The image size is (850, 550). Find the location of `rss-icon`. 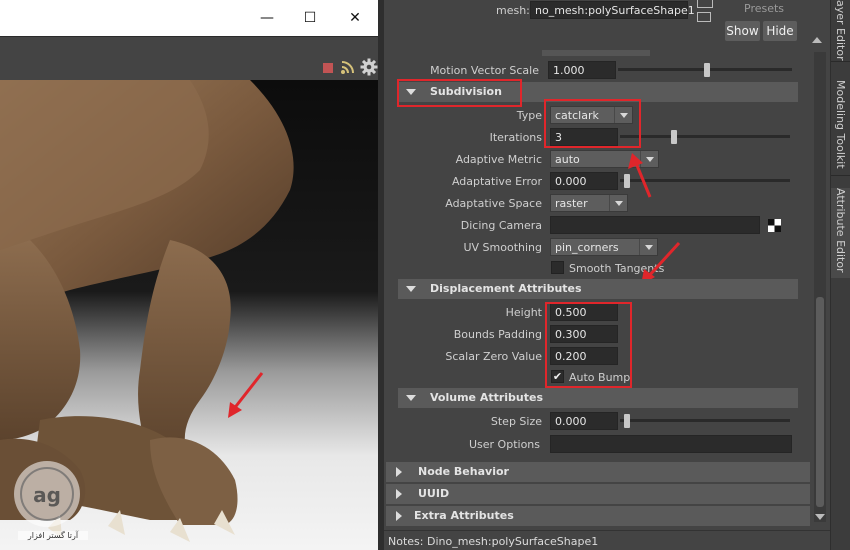

rss-icon is located at coordinates (348, 67).